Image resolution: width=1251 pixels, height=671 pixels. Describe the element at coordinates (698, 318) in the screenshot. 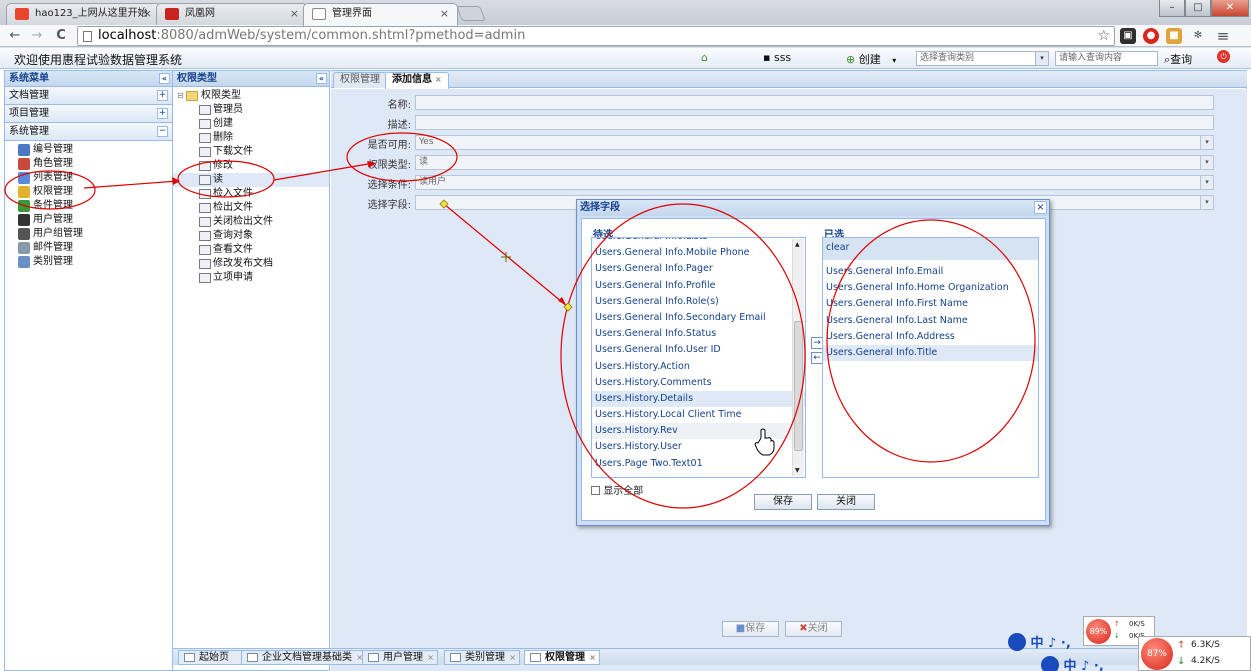

I see `list-item: Users.General Info.Secondary Email` at that location.